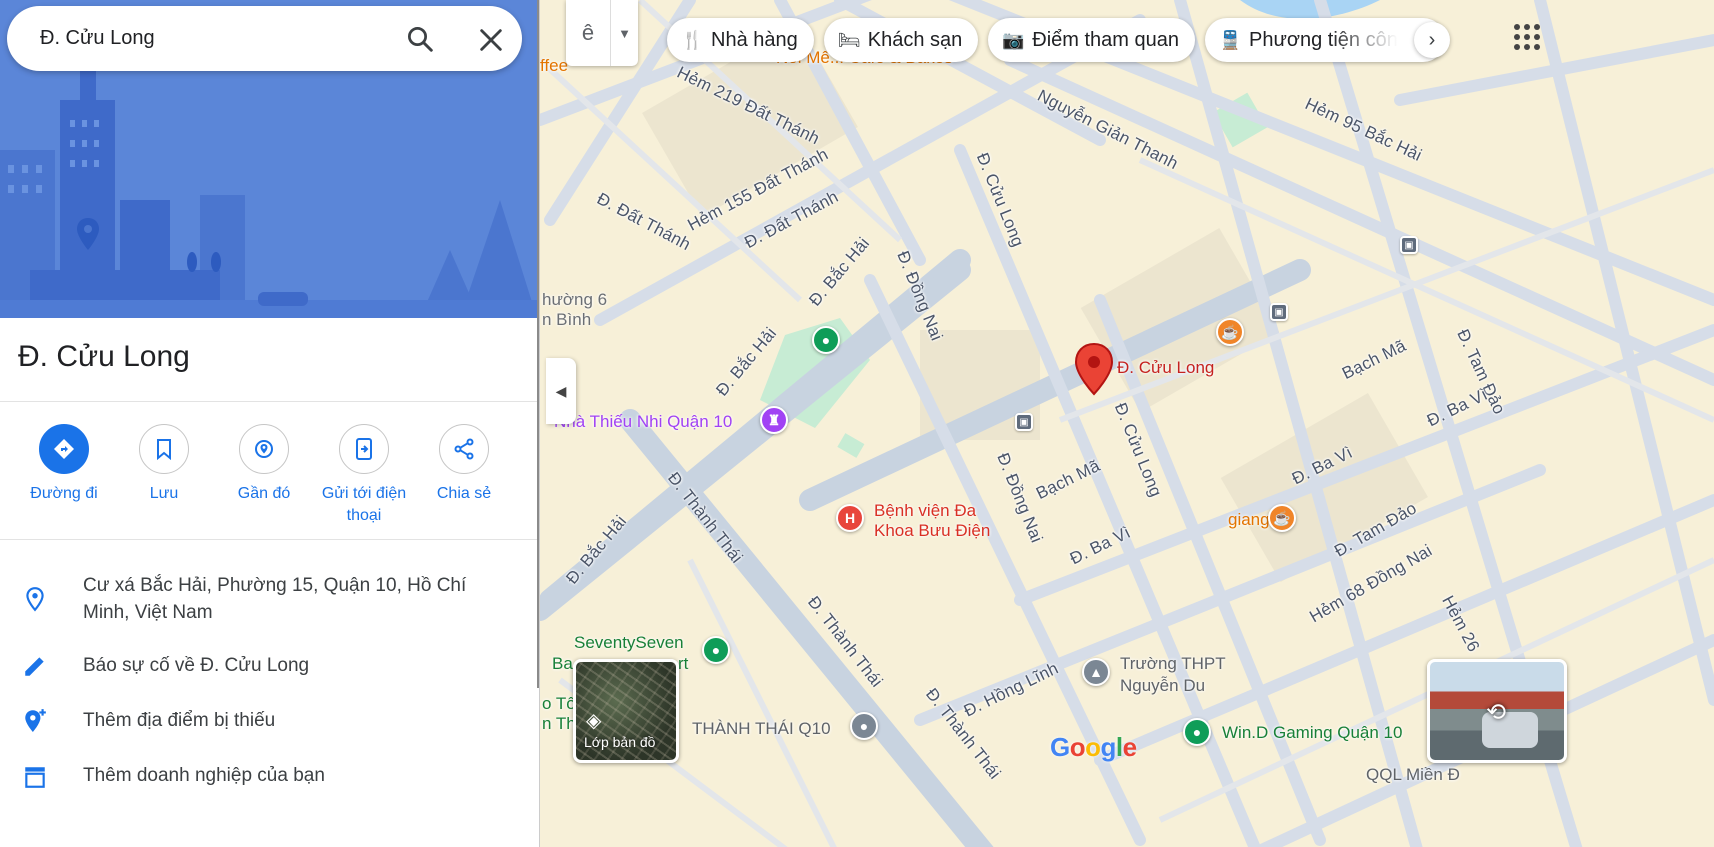 This screenshot has height=847, width=1714. Describe the element at coordinates (34, 666) in the screenshot. I see `edit-icon` at that location.